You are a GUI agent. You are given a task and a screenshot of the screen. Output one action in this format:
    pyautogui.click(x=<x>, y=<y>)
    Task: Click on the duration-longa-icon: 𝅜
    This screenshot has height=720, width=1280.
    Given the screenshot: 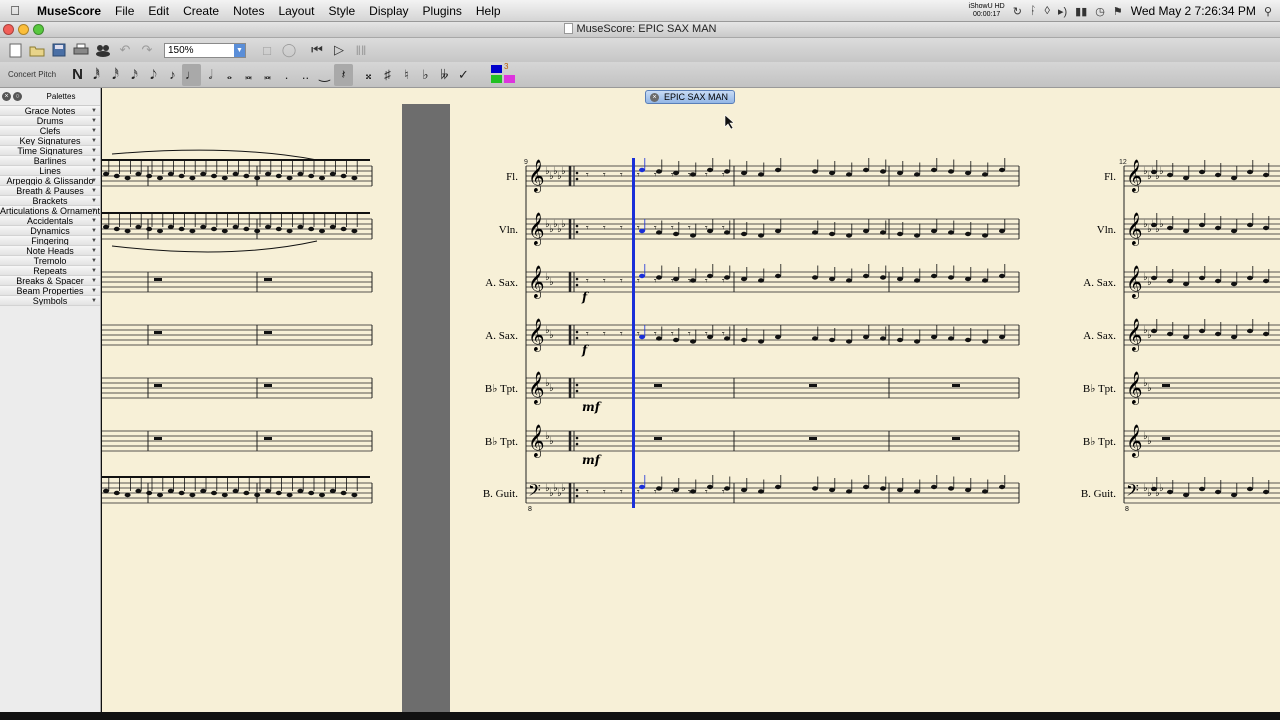 What is the action you would take?
    pyautogui.click(x=267, y=75)
    